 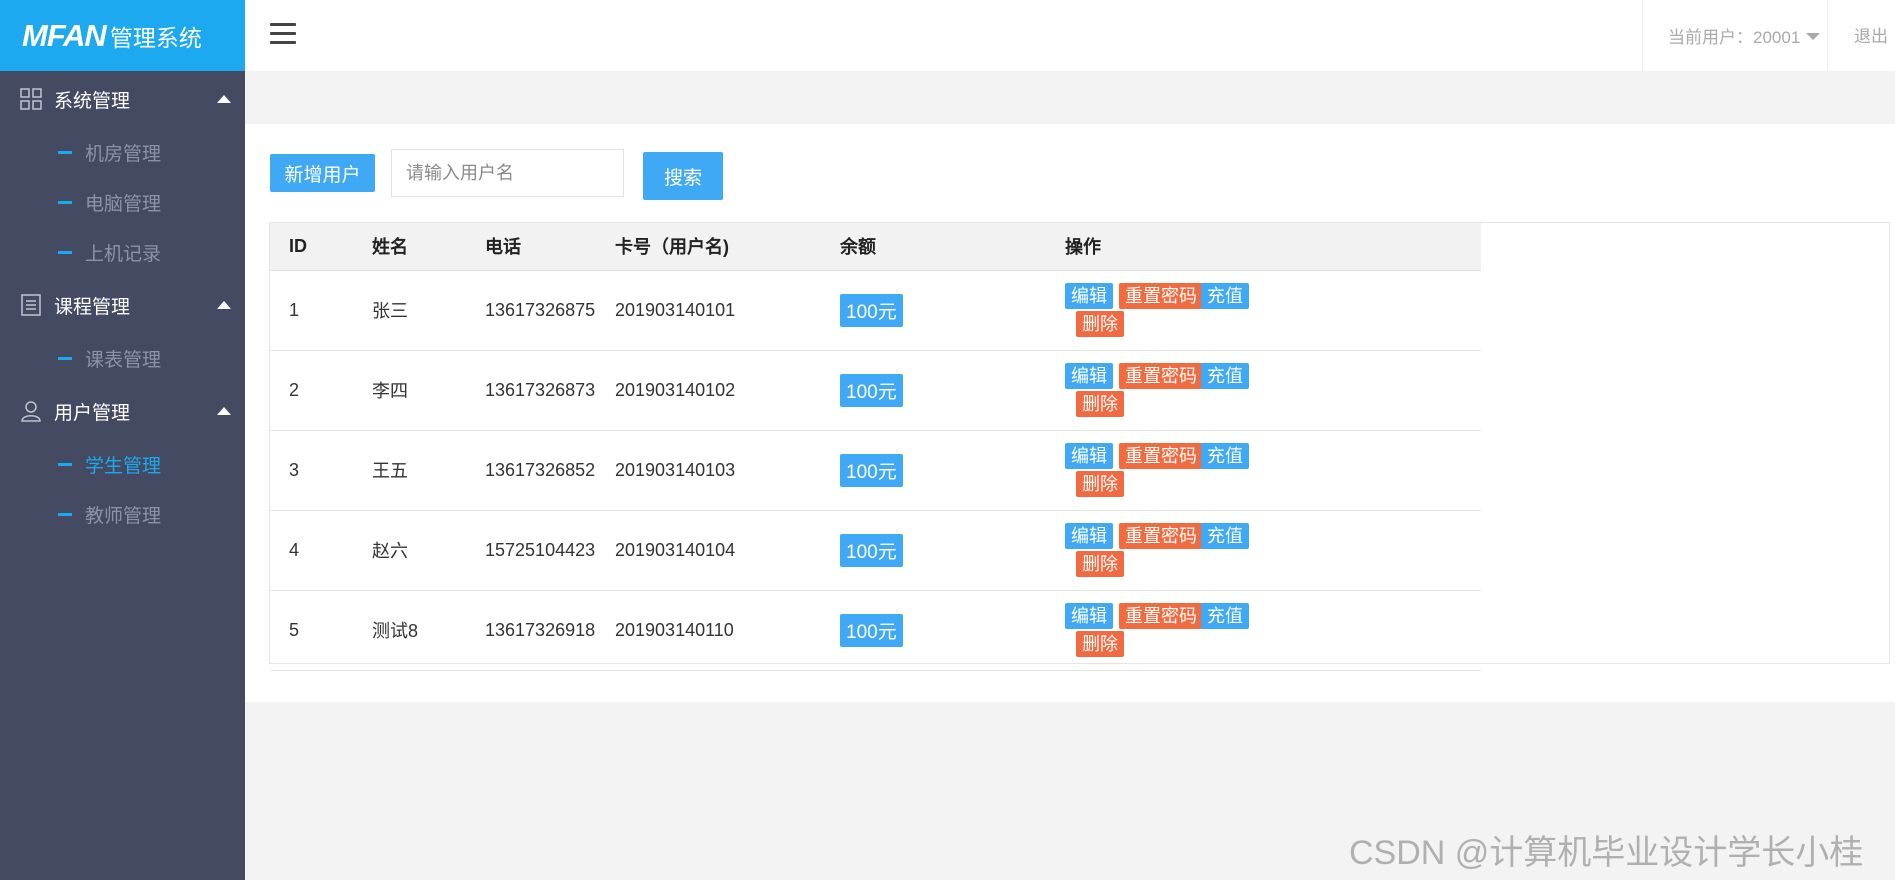 I want to click on sidebar-item-students: 学生管理, so click(x=122, y=464).